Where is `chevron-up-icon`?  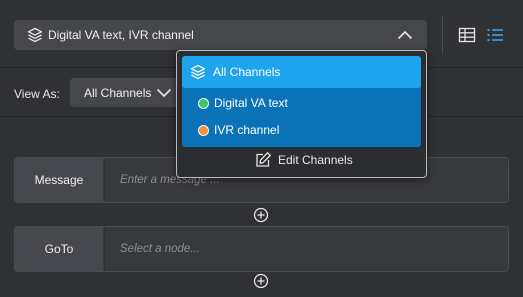 chevron-up-icon is located at coordinates (405, 35).